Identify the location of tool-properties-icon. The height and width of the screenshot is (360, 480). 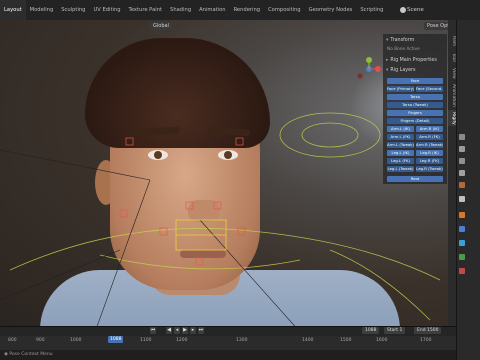
(462, 137).